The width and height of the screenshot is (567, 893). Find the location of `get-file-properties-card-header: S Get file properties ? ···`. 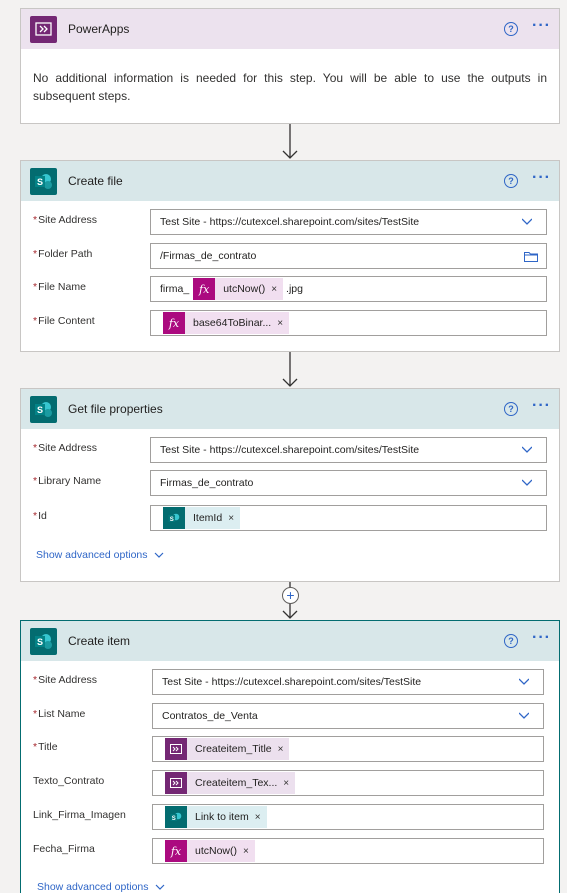

get-file-properties-card-header: S Get file properties ? ··· is located at coordinates (290, 409).